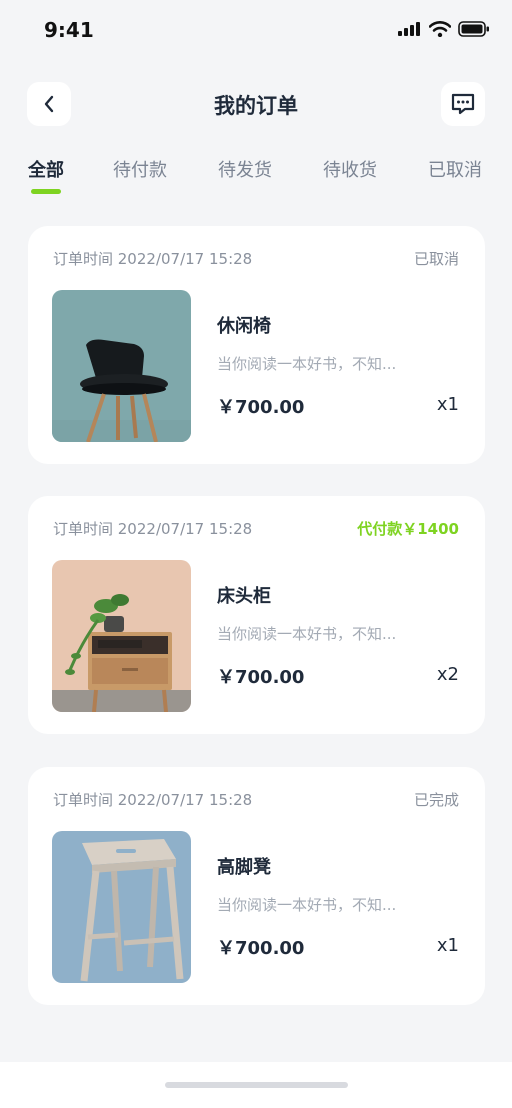 The width and height of the screenshot is (512, 1108). Describe the element at coordinates (408, 529) in the screenshot. I see `order-status: 代付款￥1400` at that location.